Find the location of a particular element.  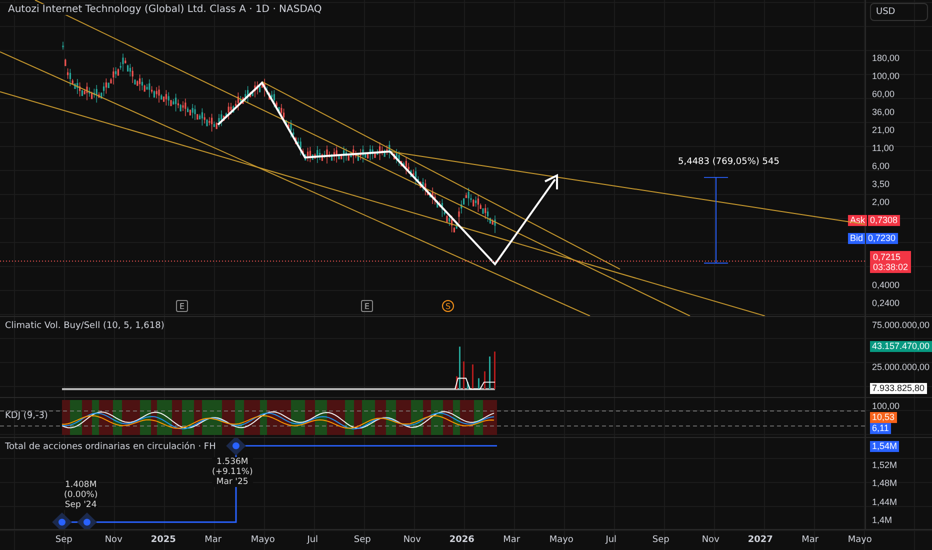

axis-label: 1,4M is located at coordinates (882, 520).